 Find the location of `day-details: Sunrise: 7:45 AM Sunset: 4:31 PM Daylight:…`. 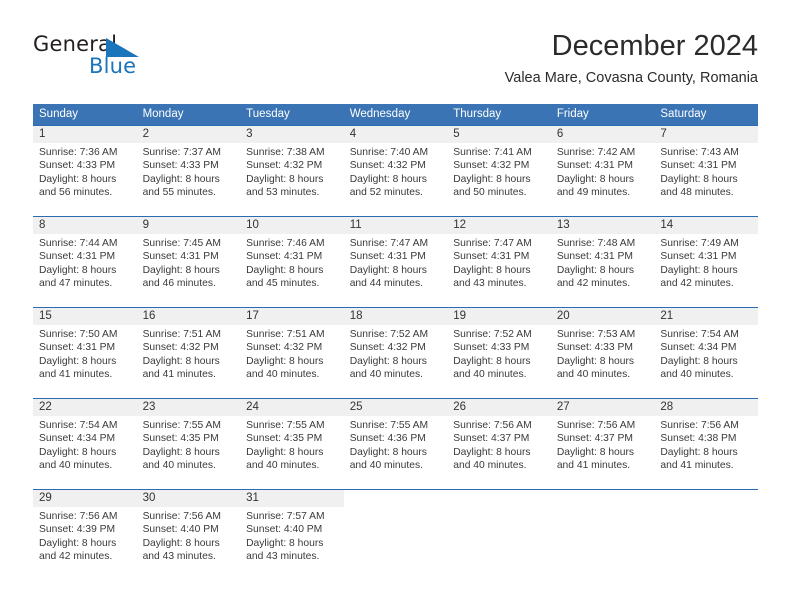

day-details: Sunrise: 7:45 AM Sunset: 4:31 PM Daylight:… is located at coordinates (189, 262).